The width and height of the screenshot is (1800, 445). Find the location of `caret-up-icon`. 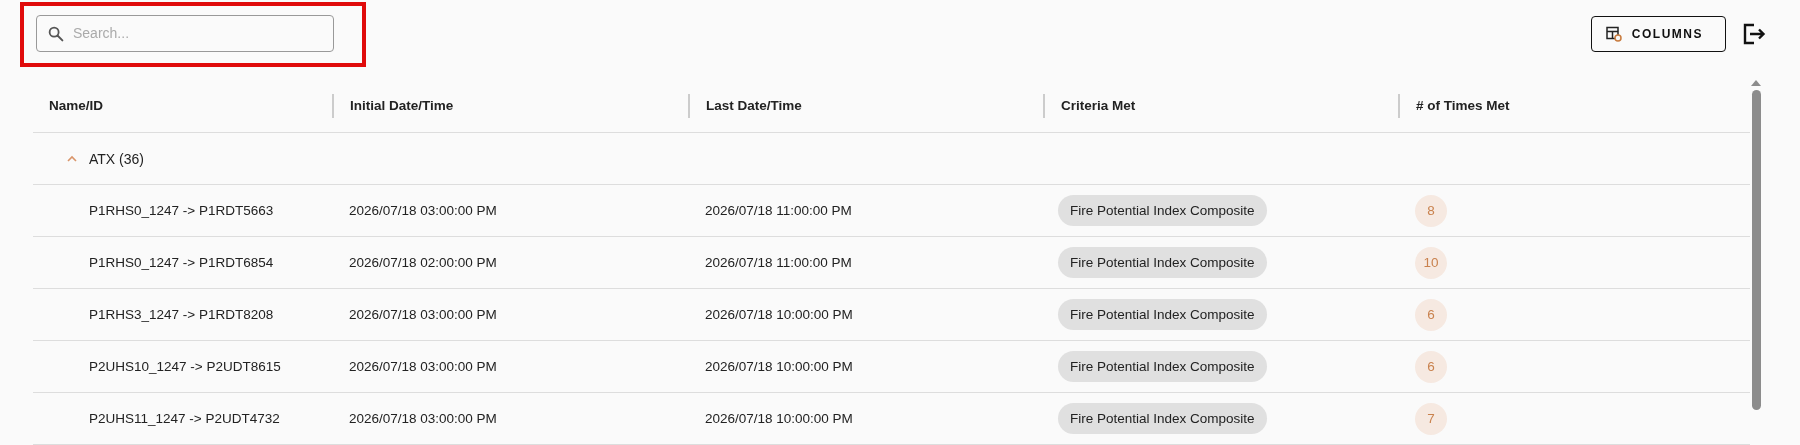

caret-up-icon is located at coordinates (72, 158).